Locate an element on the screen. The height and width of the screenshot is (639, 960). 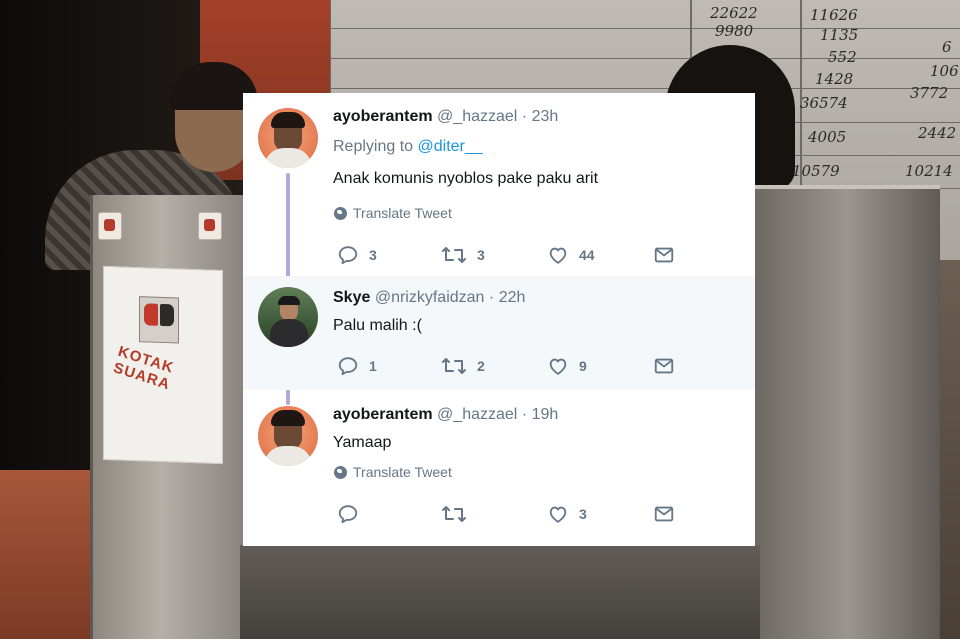
like-button: 44 is located at coordinates (571, 255).